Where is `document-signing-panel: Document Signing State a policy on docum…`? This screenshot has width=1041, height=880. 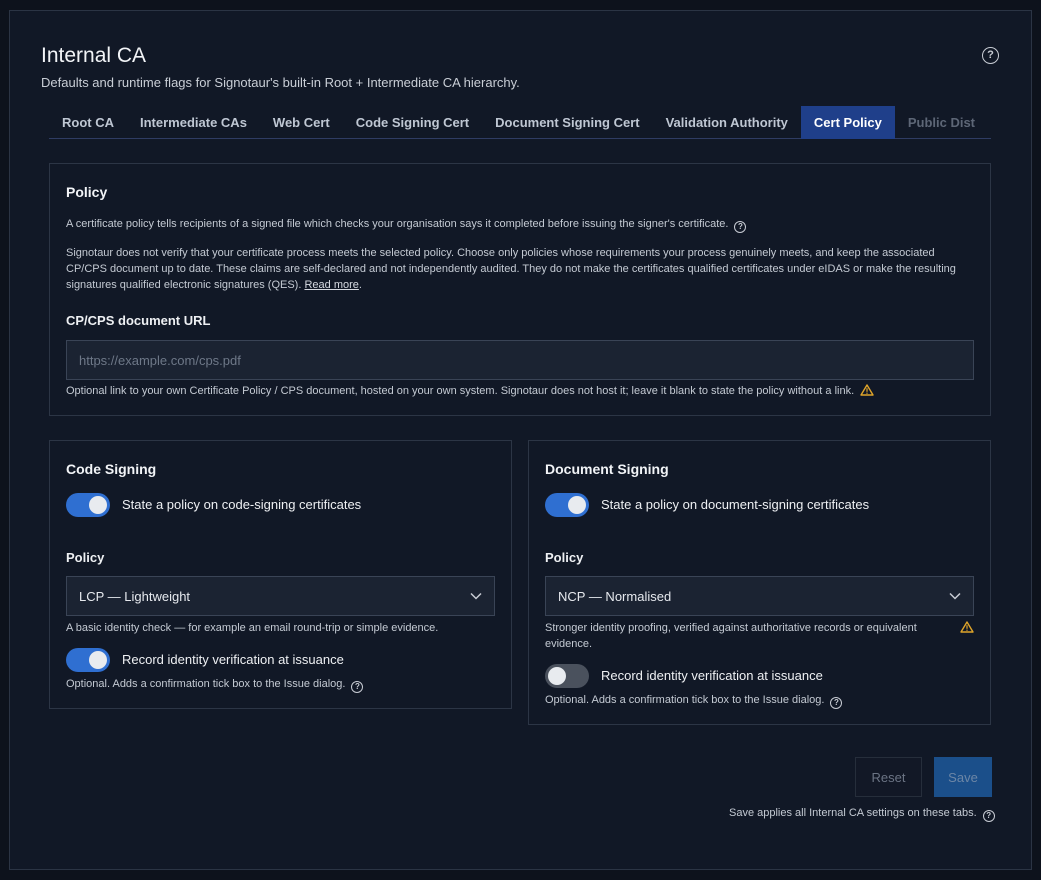
document-signing-panel: Document Signing State a policy on docum… is located at coordinates (759, 582).